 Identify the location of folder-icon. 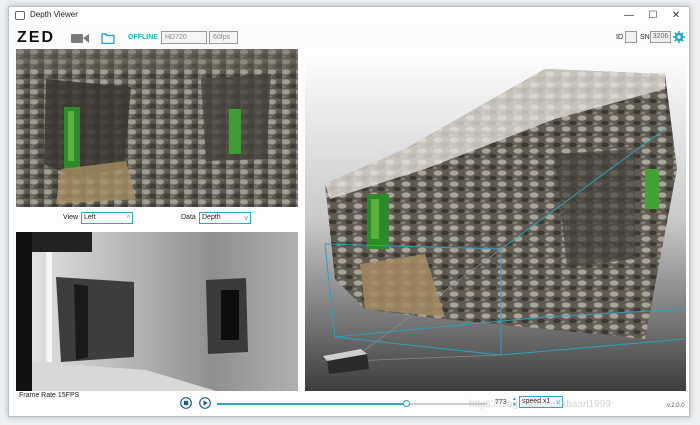
(108, 38).